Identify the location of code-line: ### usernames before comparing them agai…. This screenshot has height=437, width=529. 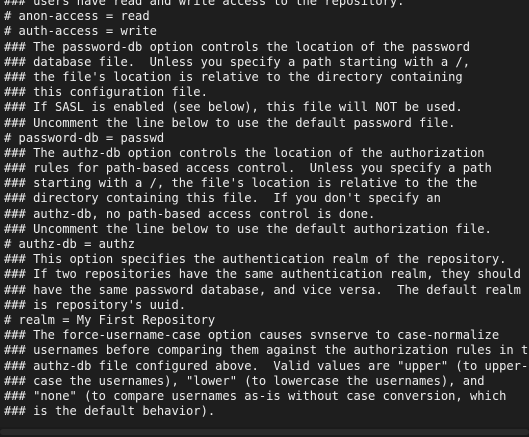
(266, 350).